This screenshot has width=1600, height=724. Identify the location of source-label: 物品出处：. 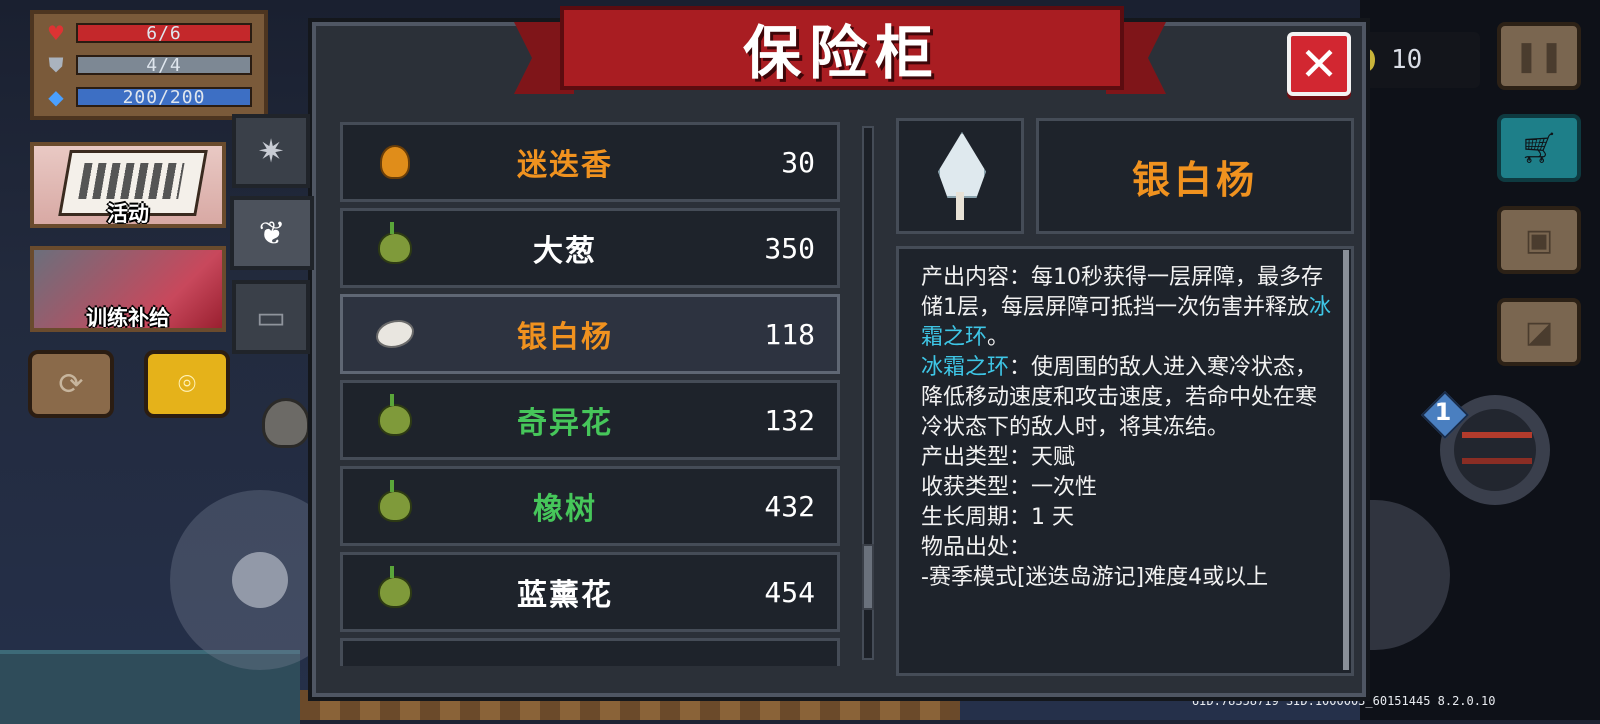
(976, 547).